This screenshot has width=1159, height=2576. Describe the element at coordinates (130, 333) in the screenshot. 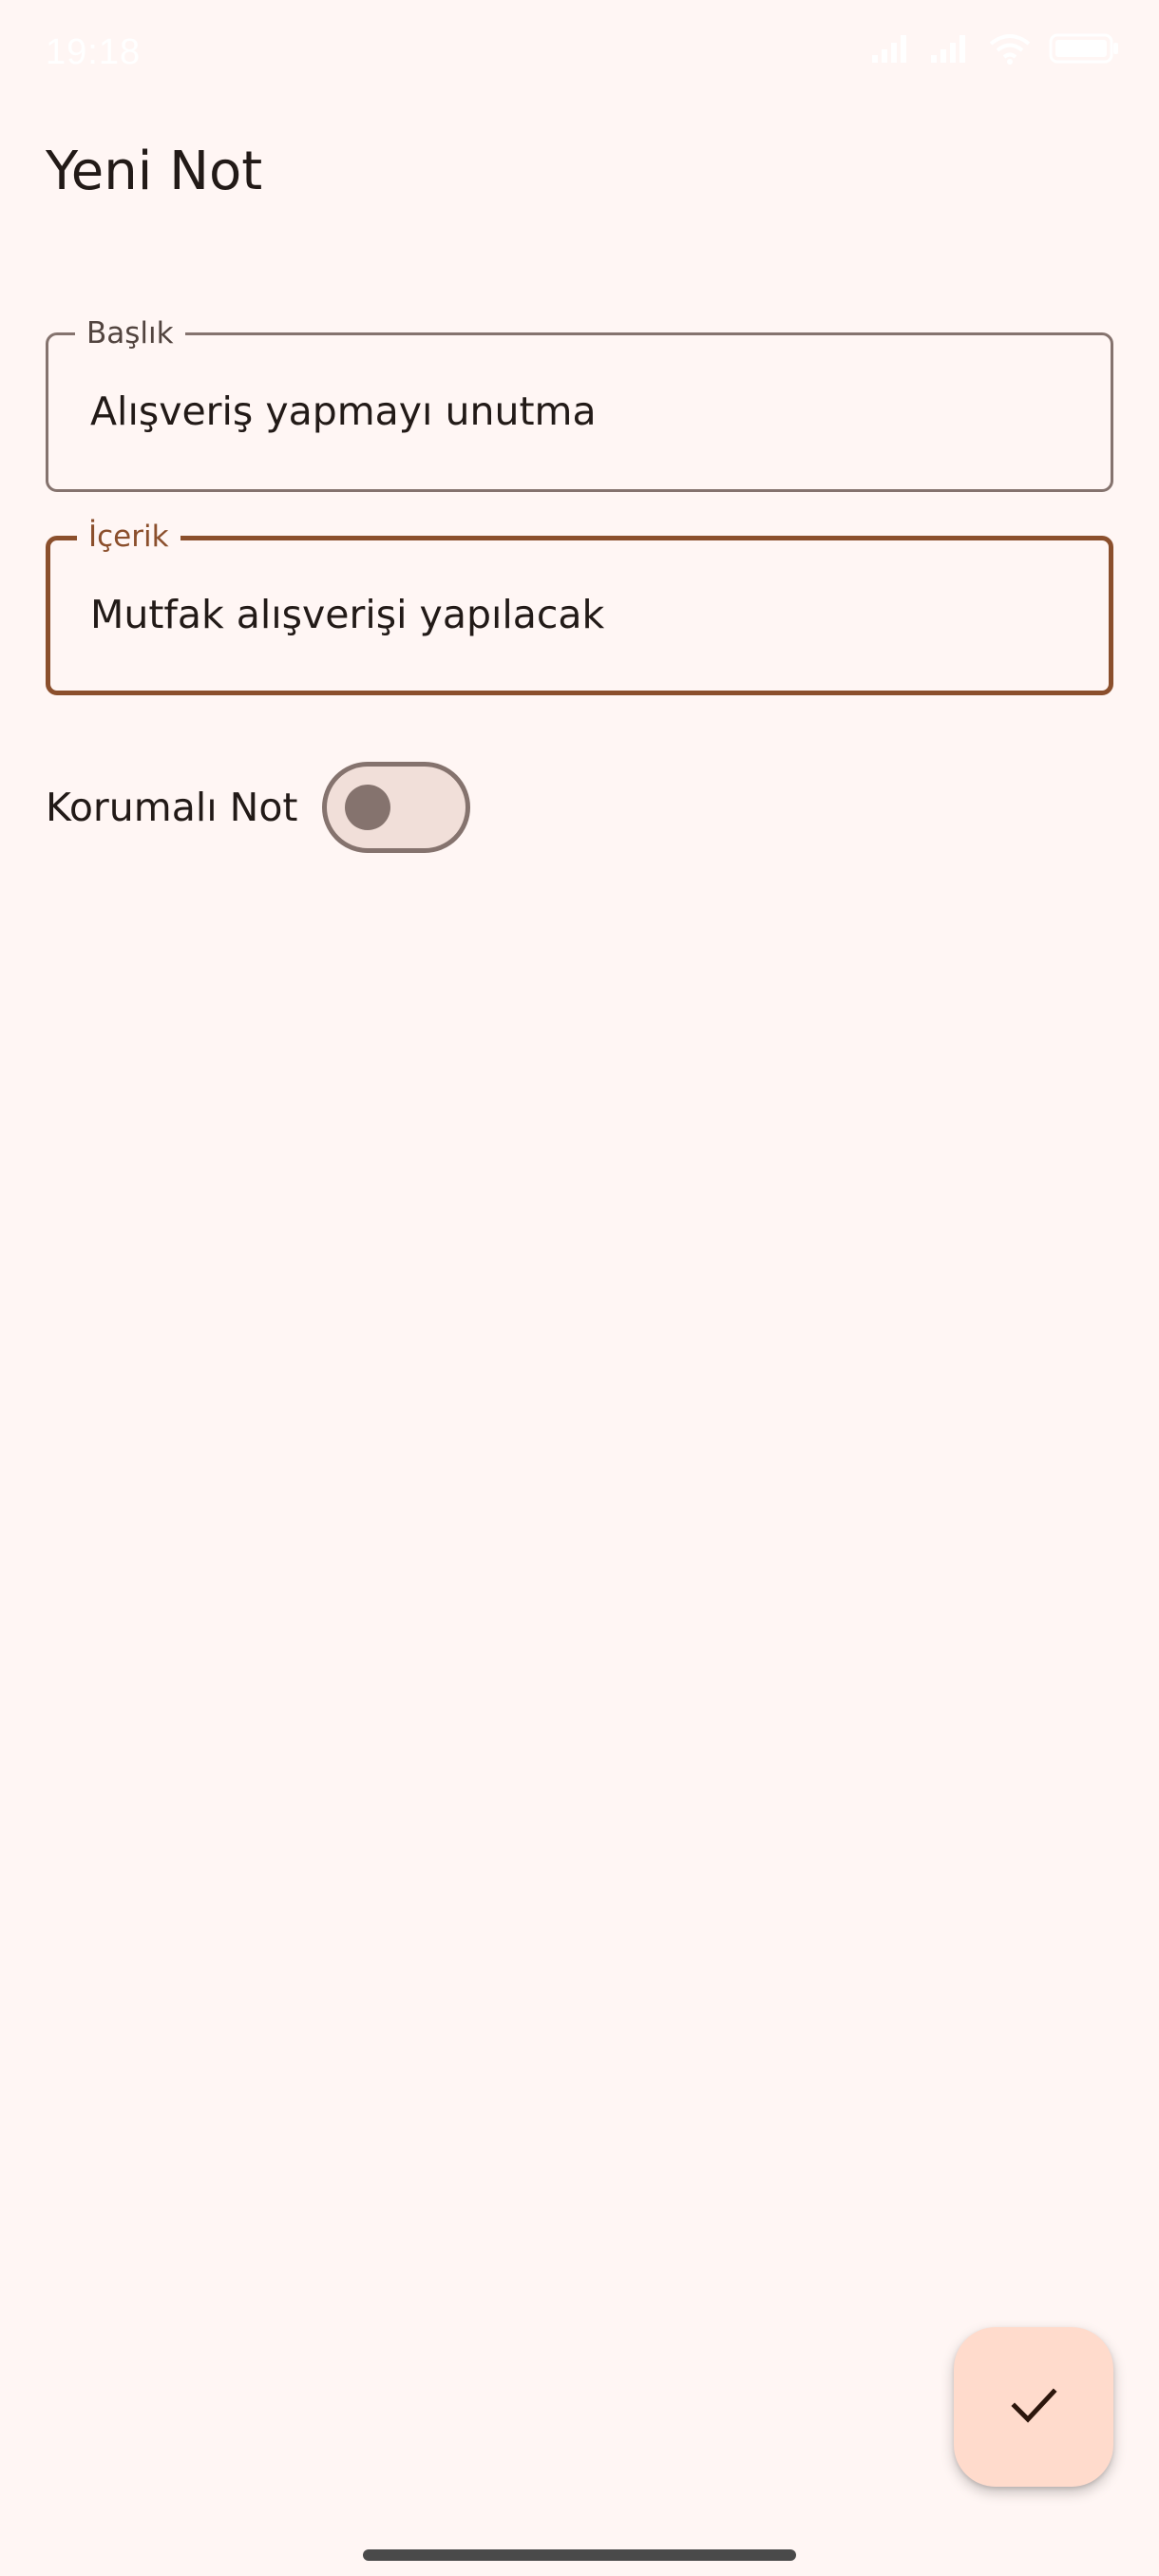

I see `title-field-label: Başlık` at that location.